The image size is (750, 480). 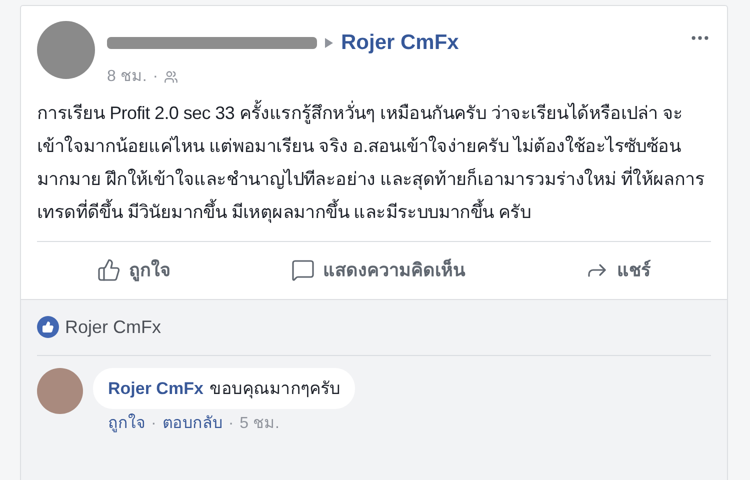 What do you see at coordinates (109, 270) in the screenshot?
I see `thumbs-up-icon` at bounding box center [109, 270].